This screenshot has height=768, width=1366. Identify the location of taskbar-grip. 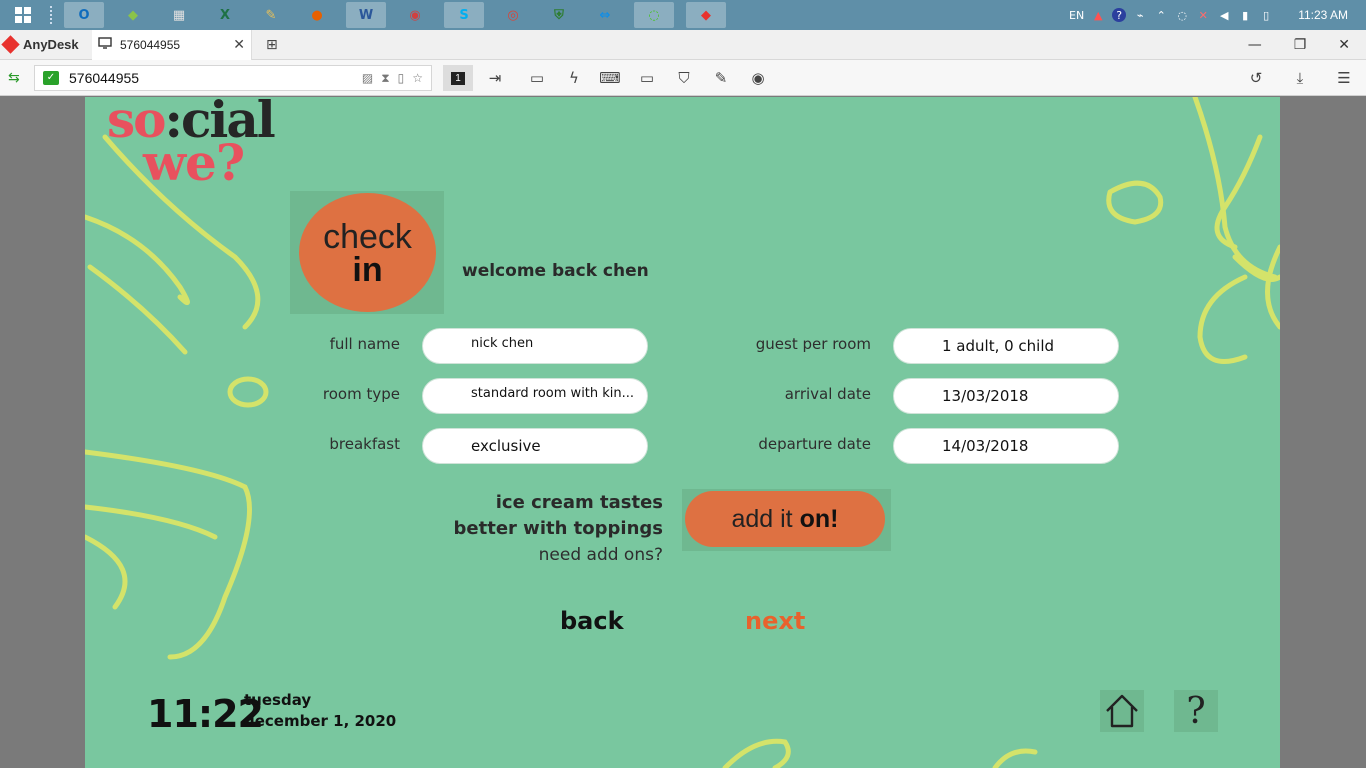
(52, 15).